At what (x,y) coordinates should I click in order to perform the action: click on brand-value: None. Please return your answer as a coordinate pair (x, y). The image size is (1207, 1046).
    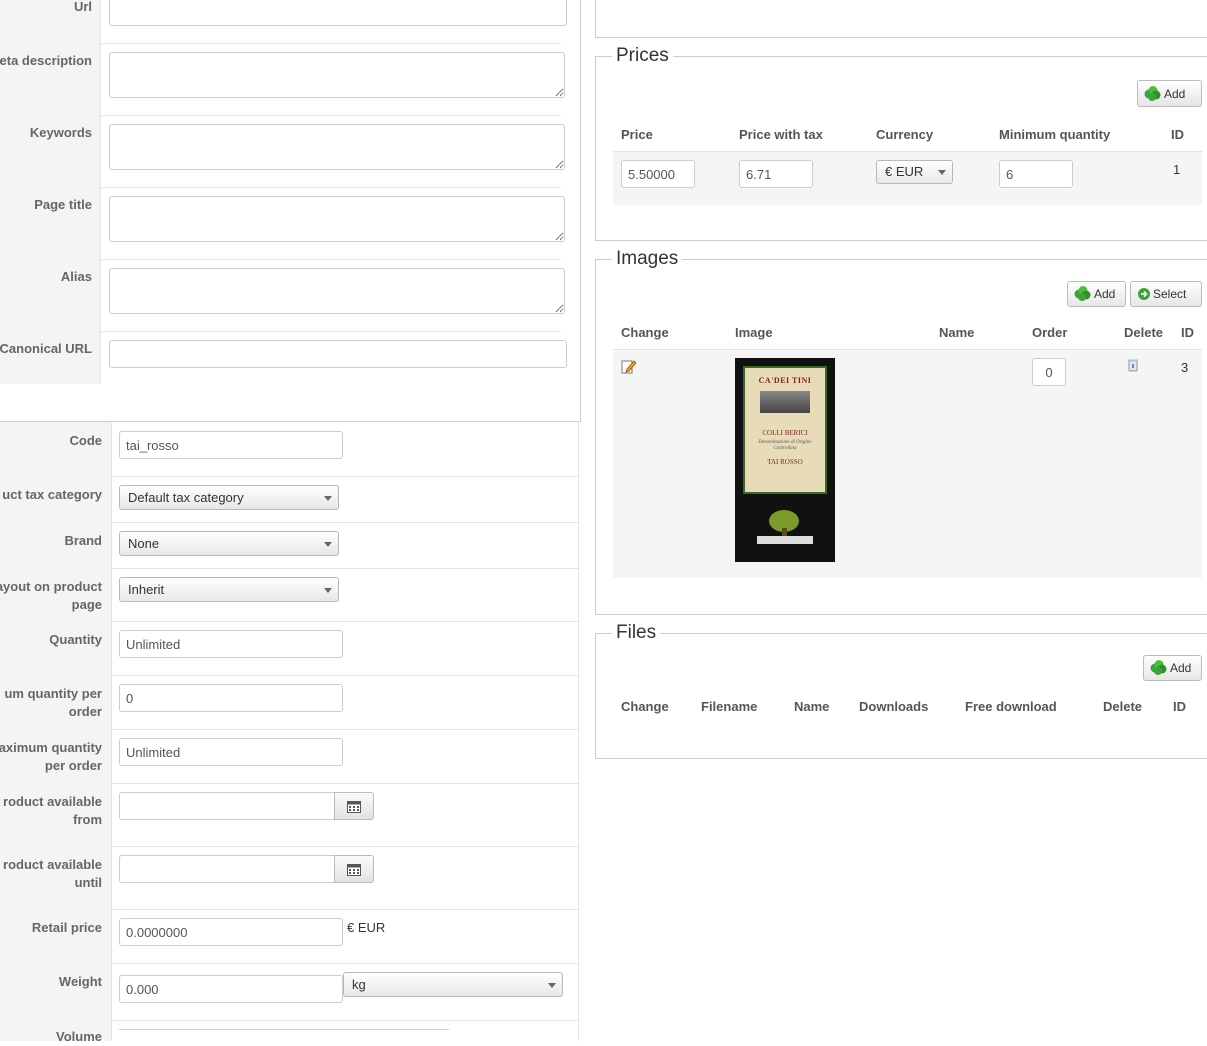
    Looking at the image, I should click on (144, 543).